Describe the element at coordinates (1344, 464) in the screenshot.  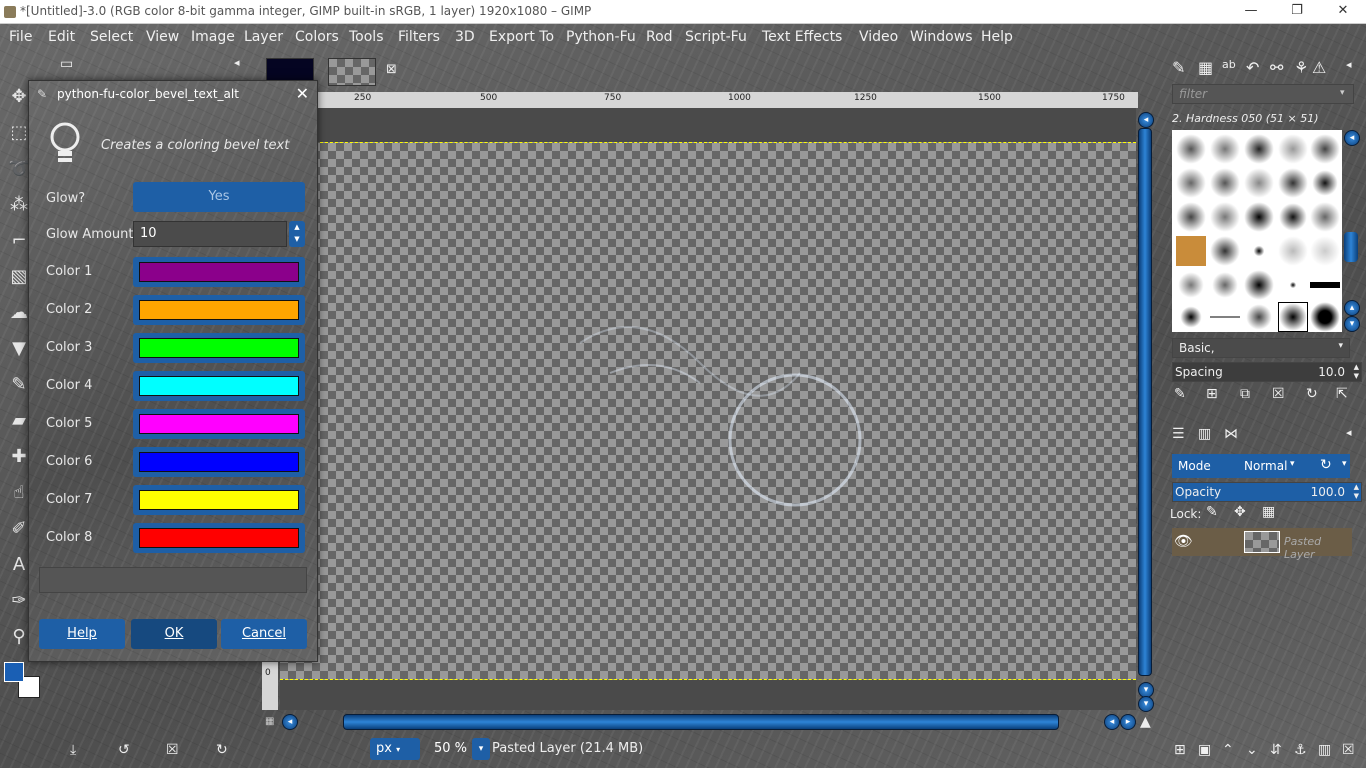
I see `mode-menu-icon: ▾` at that location.